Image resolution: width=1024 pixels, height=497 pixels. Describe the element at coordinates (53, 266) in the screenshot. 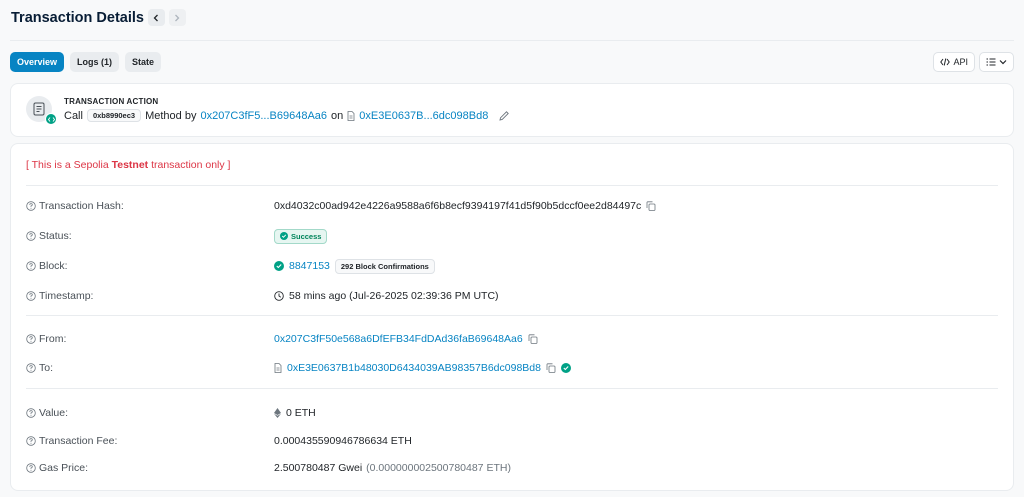

I see `block-label: Block:` at that location.